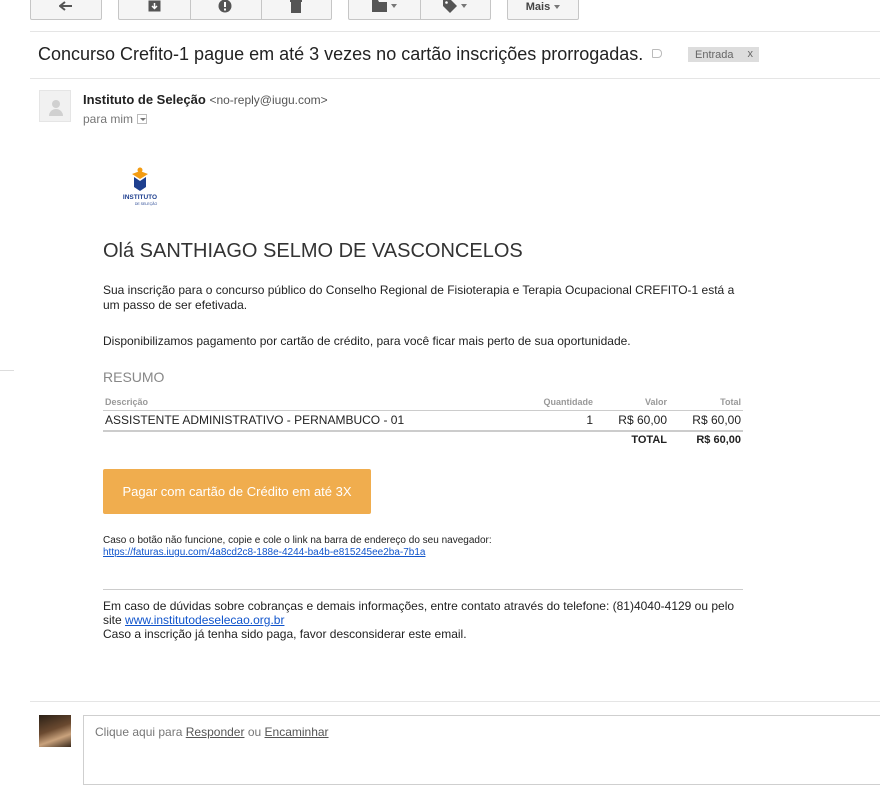 Image resolution: width=880 pixels, height=785 pixels. What do you see at coordinates (557, 7) in the screenshot?
I see `chevron-down-icon` at bounding box center [557, 7].